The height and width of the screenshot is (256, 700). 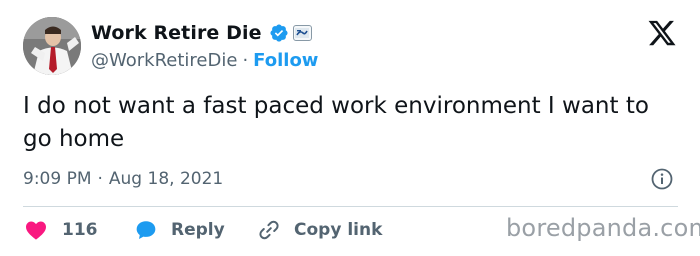 What do you see at coordinates (166, 179) in the screenshot?
I see `tweet-date: Aug 18, 2021` at bounding box center [166, 179].